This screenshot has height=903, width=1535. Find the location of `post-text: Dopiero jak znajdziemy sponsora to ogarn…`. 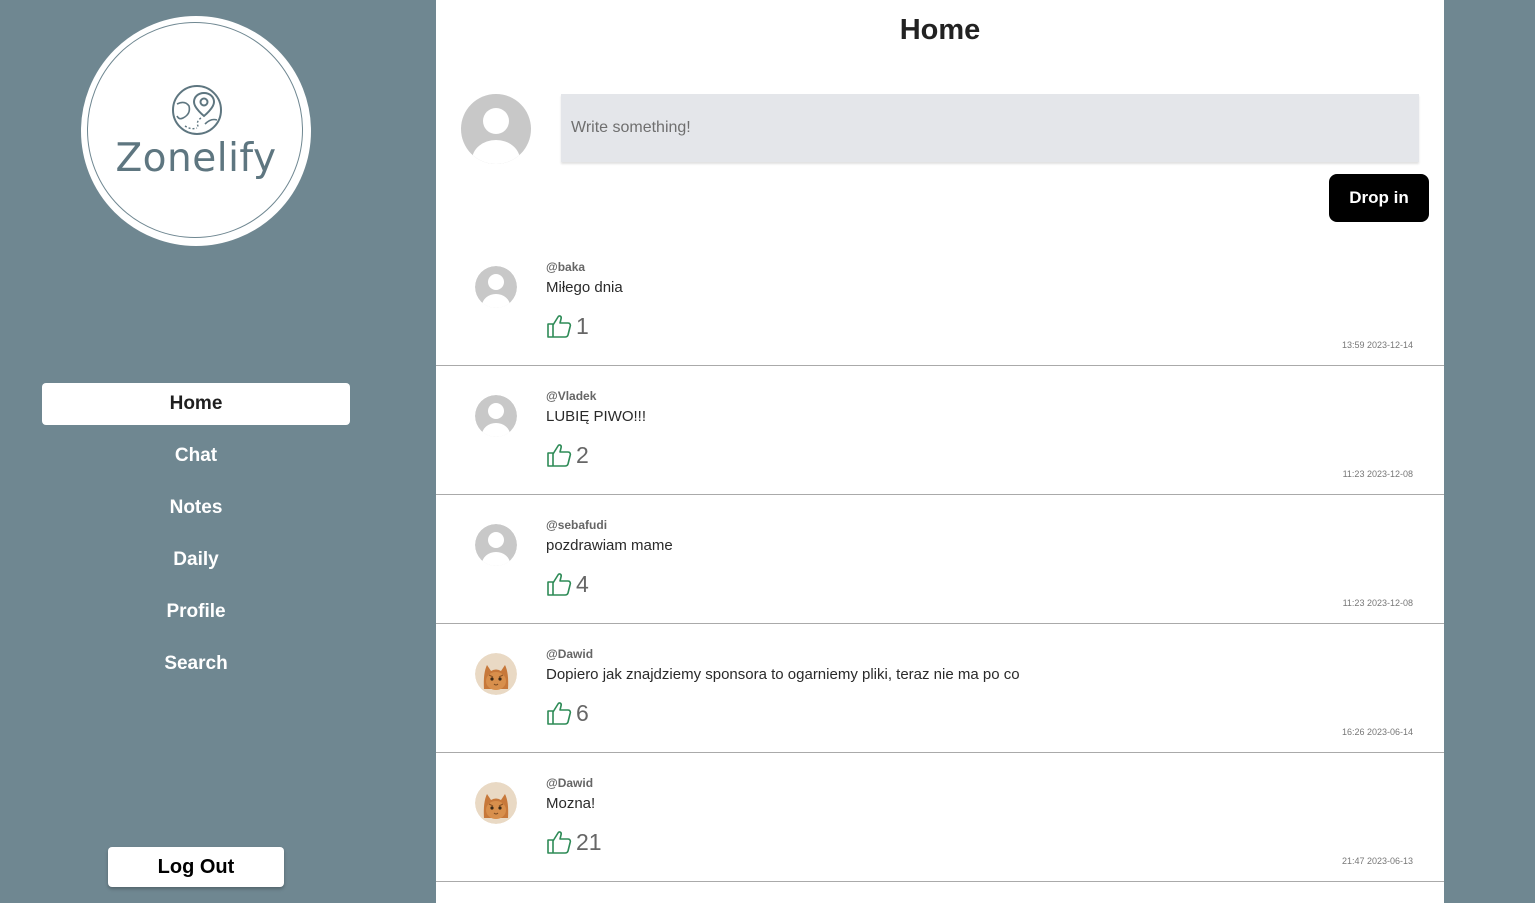

post-text: Dopiero jak znajdziemy sponsora to ogarn… is located at coordinates (783, 674).